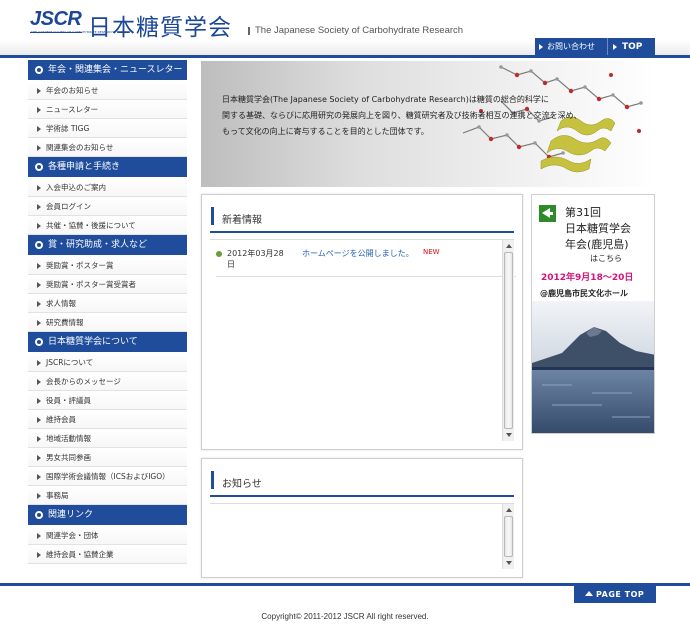 The image size is (690, 631). I want to click on notices-panel: お知らせ, so click(362, 518).